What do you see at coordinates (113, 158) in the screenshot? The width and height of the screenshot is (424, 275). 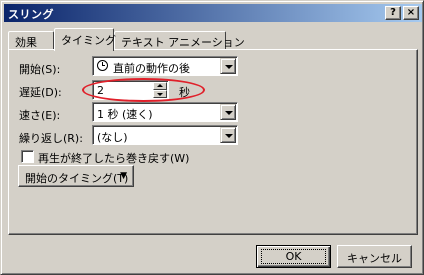 I see `rewind-label: 再生が終了したら巻き戻す(W)` at bounding box center [113, 158].